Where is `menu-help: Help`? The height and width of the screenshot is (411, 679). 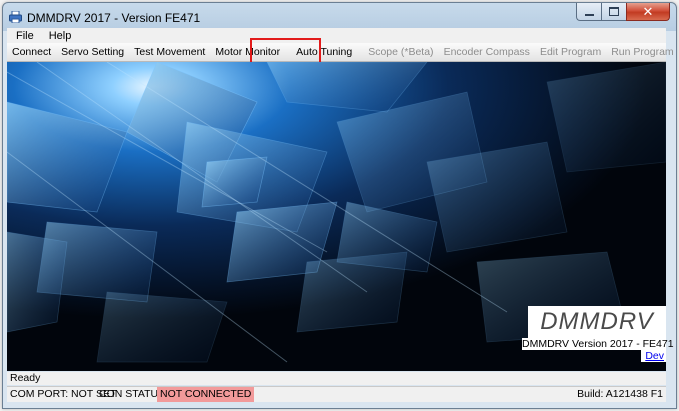 menu-help: Help is located at coordinates (60, 36).